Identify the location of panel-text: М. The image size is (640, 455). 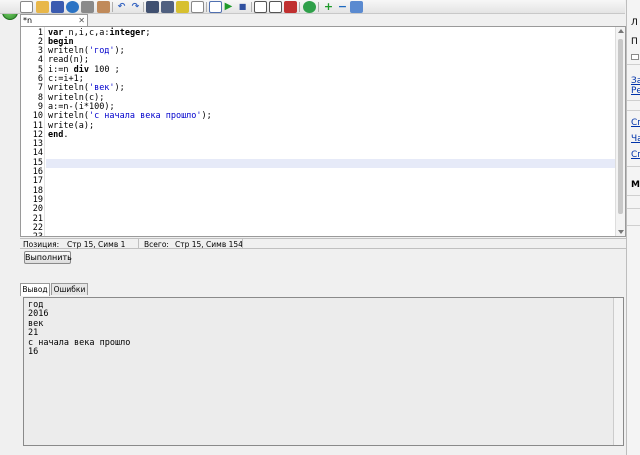
(635, 185).